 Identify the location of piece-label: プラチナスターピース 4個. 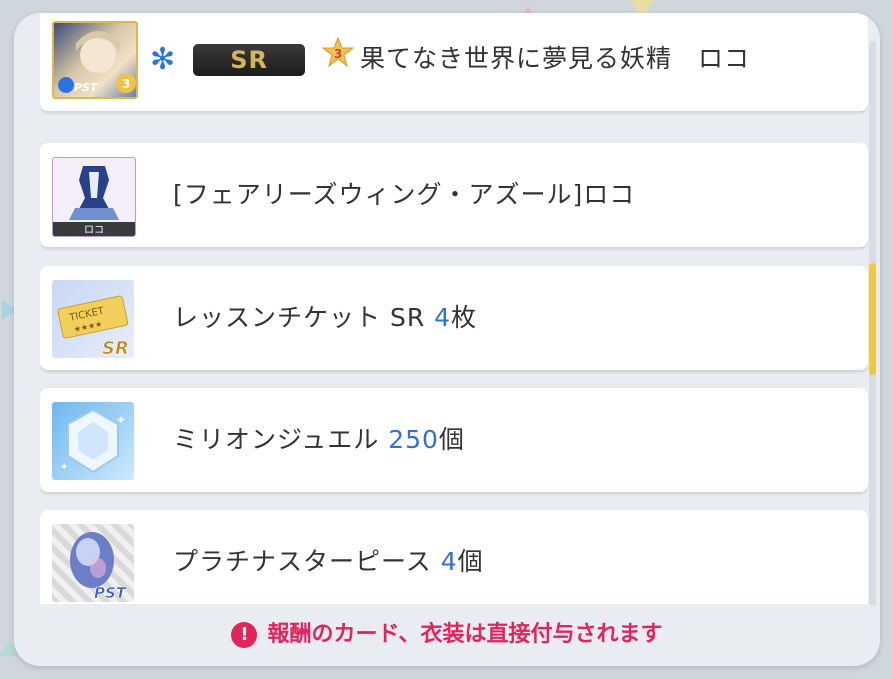
(328, 561).